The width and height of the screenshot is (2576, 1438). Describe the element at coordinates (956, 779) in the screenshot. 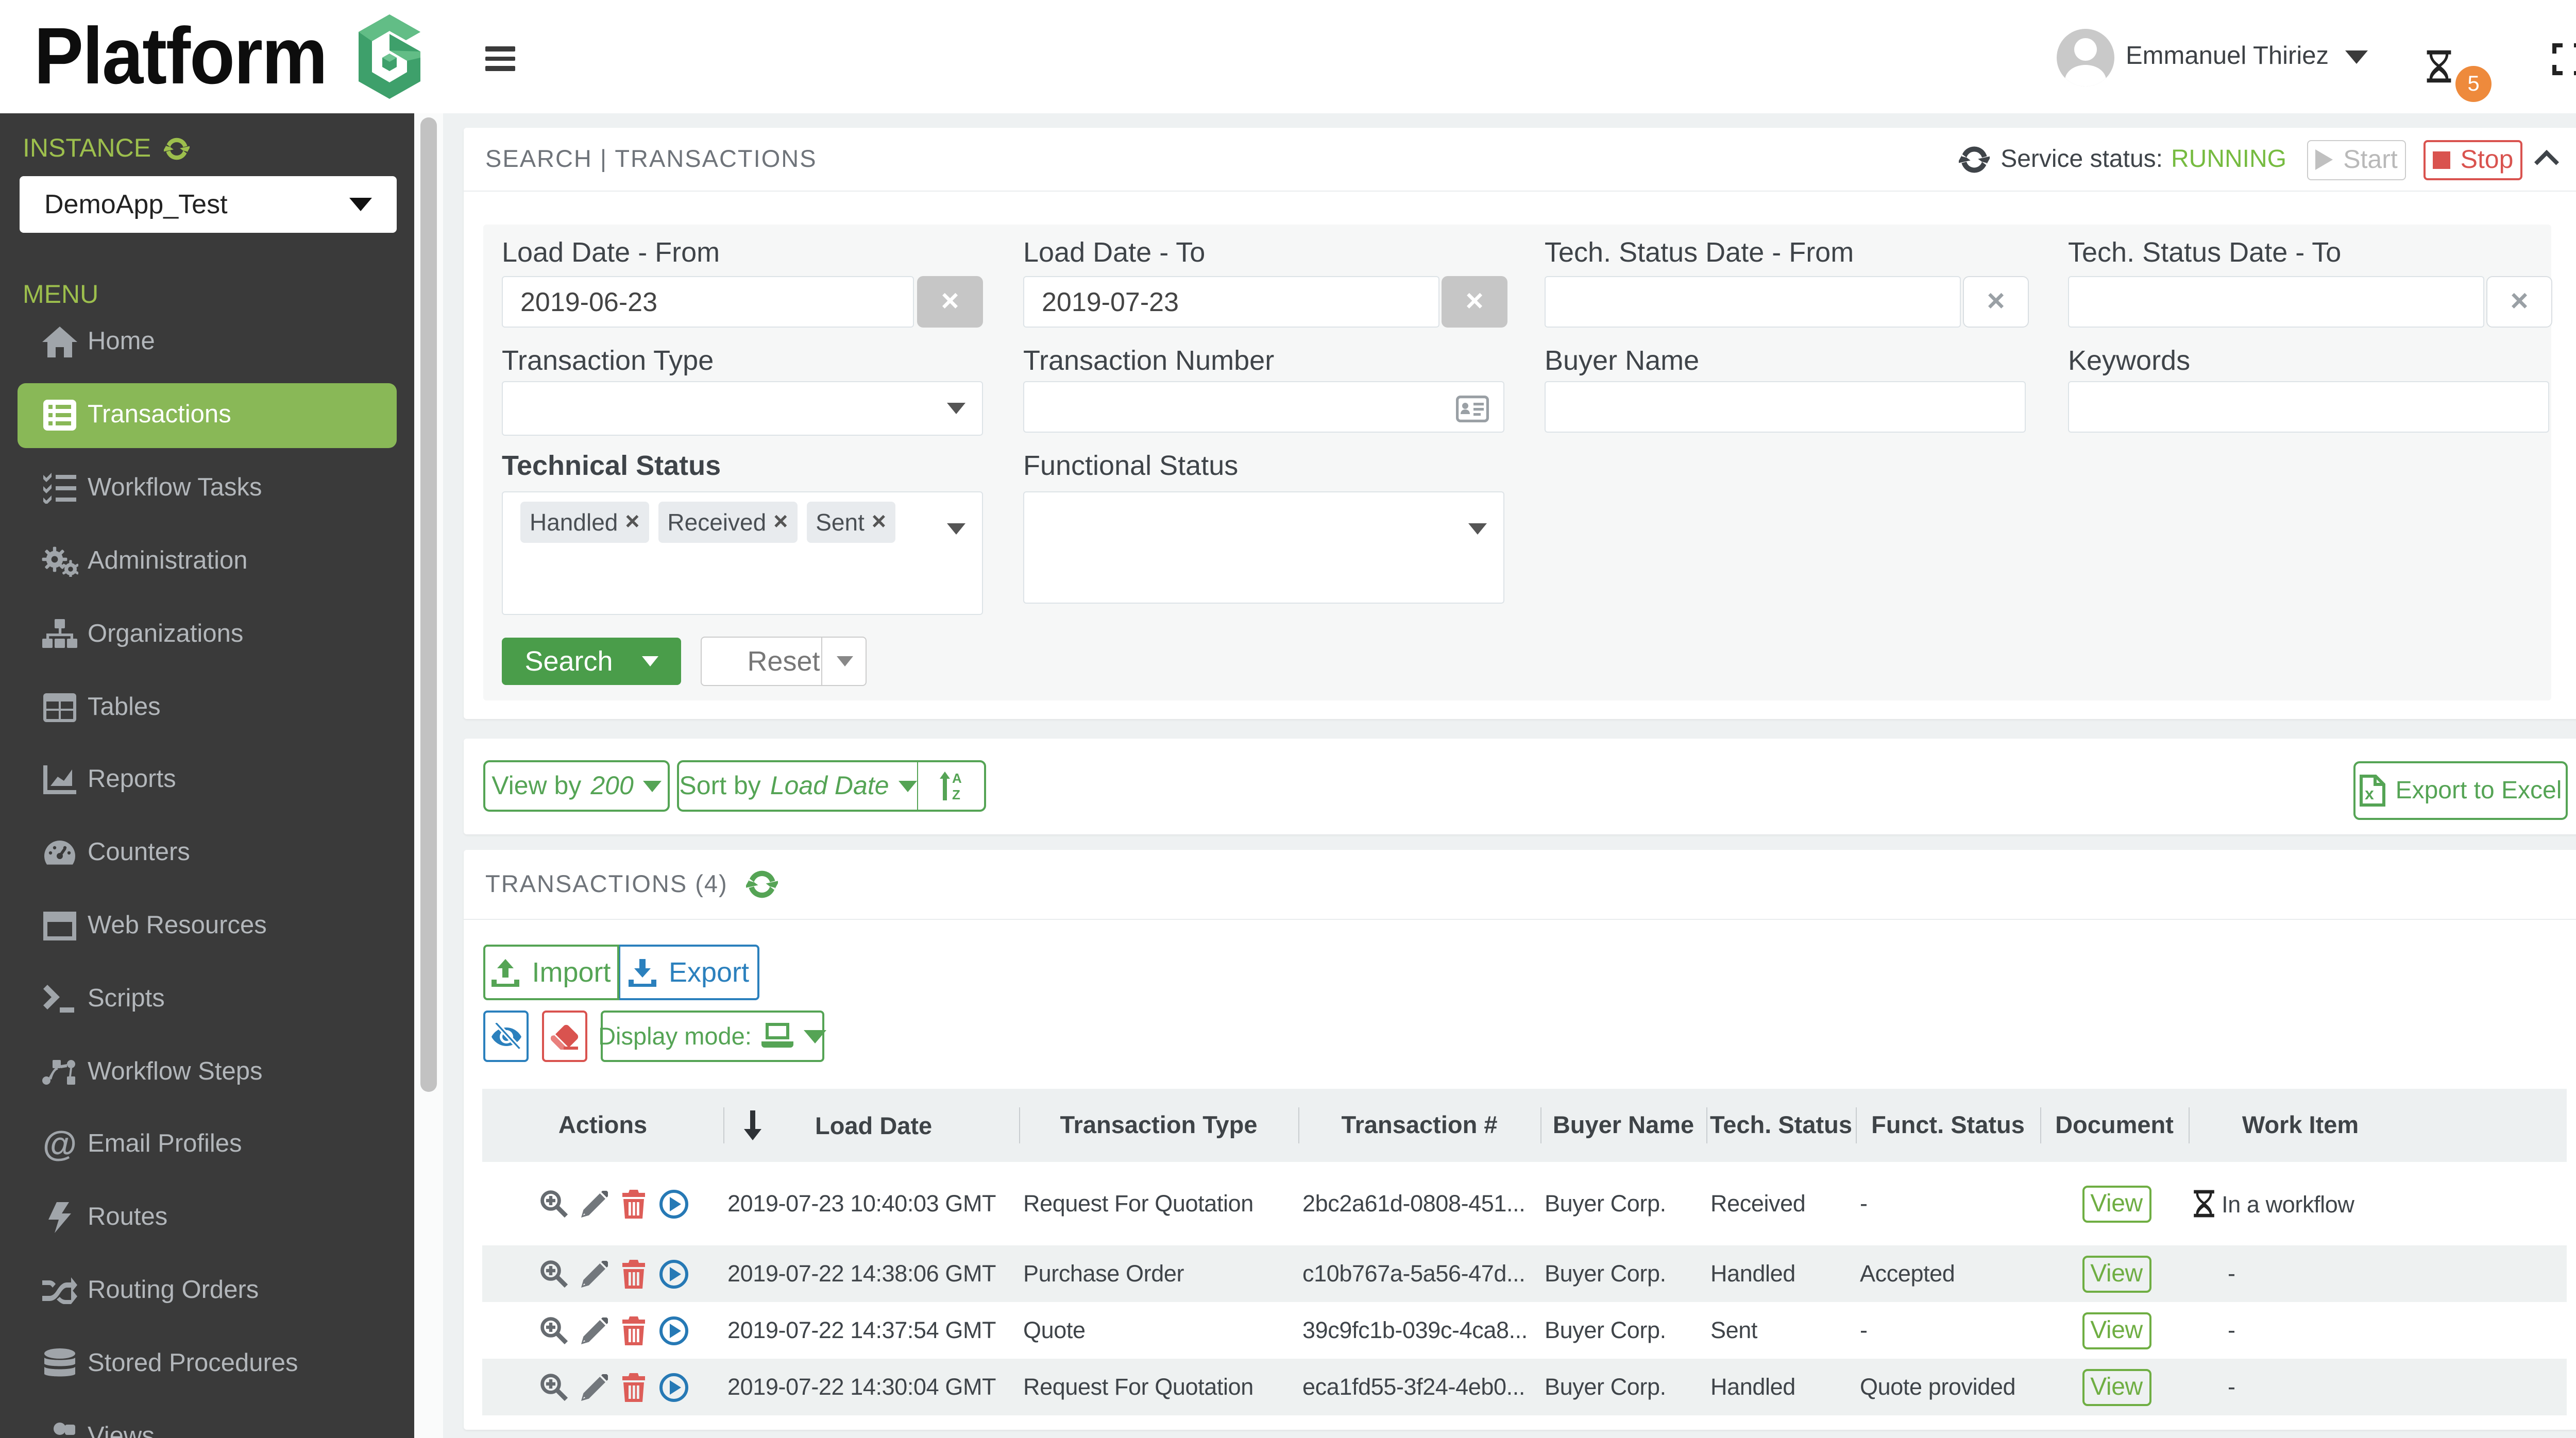

I see `svg-text: A` at that location.